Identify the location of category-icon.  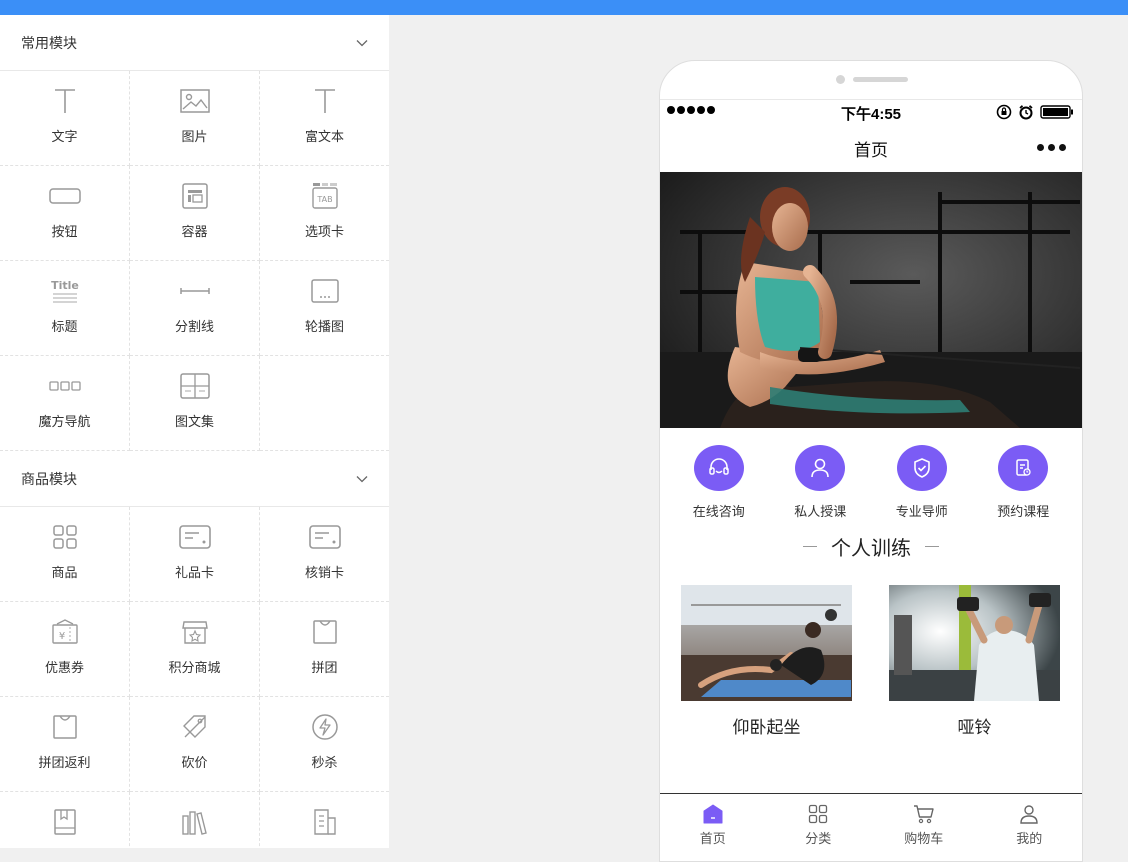
(818, 814).